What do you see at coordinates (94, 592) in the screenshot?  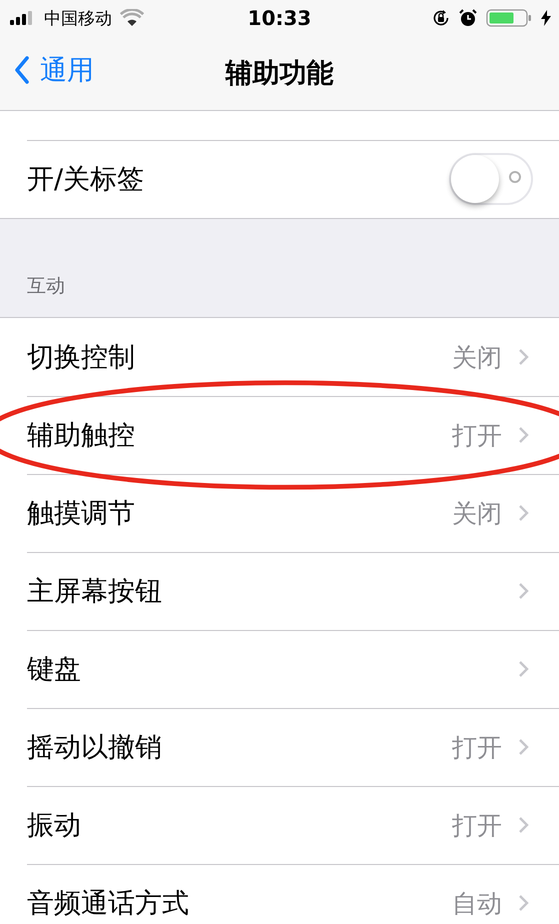 I see `row-label: 主屏幕按钮` at bounding box center [94, 592].